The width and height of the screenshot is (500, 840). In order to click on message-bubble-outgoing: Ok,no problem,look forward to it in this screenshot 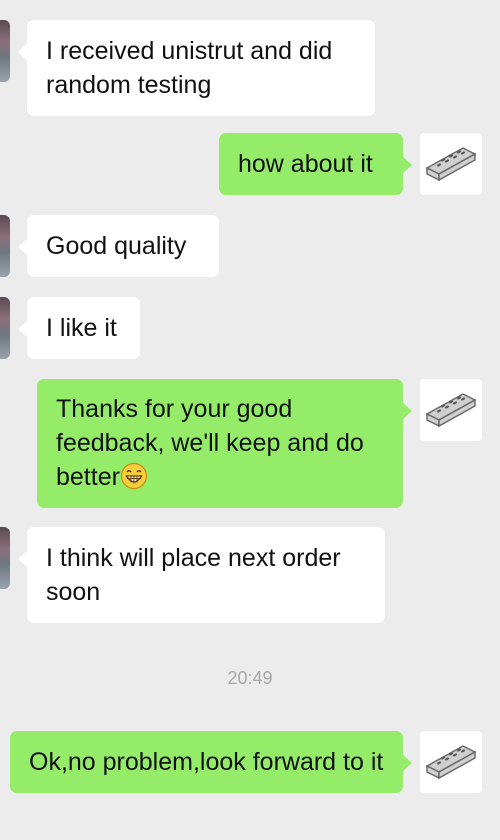, I will do `click(211, 762)`.